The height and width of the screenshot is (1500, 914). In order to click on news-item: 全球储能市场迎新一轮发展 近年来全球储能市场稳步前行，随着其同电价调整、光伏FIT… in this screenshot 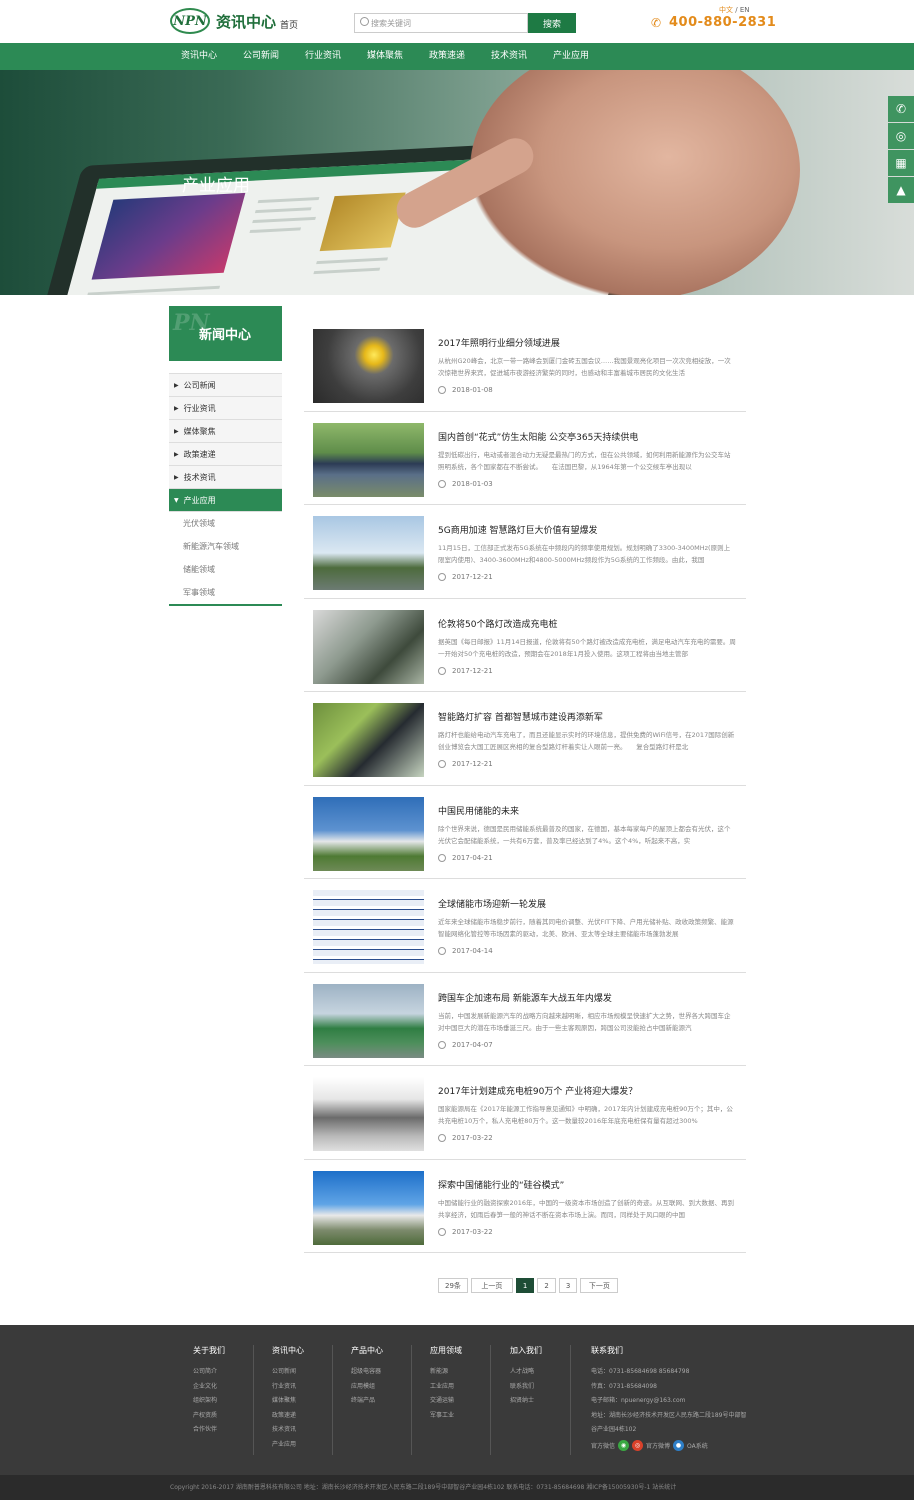, I will do `click(525, 926)`.